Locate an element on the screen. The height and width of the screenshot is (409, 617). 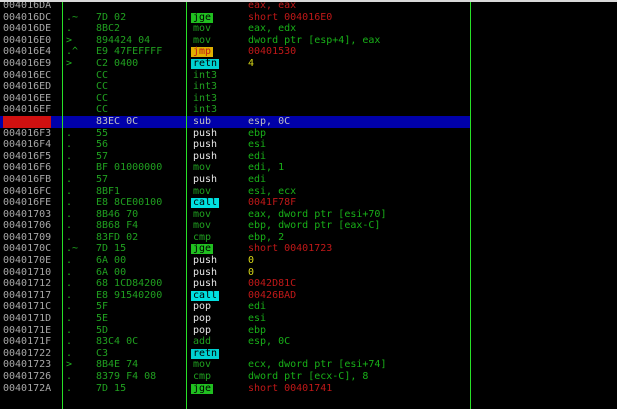
instruction-bytes: 68 1CD84200 is located at coordinates (129, 284).